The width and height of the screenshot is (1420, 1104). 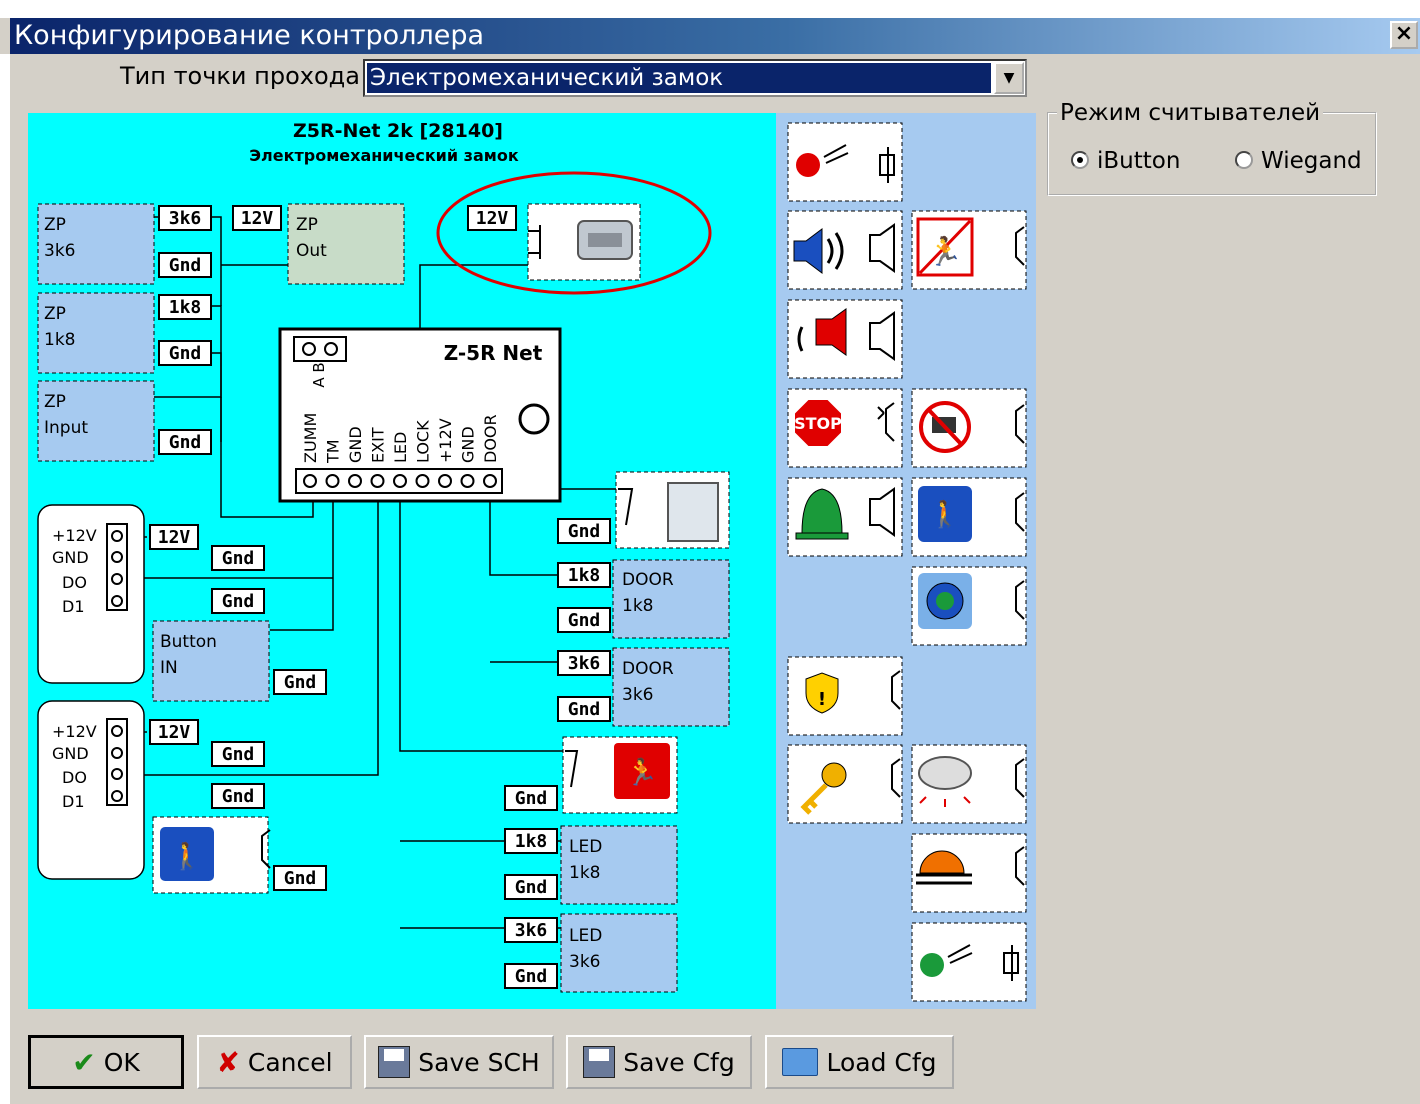 I want to click on floppy-icon, so click(x=599, y=1062).